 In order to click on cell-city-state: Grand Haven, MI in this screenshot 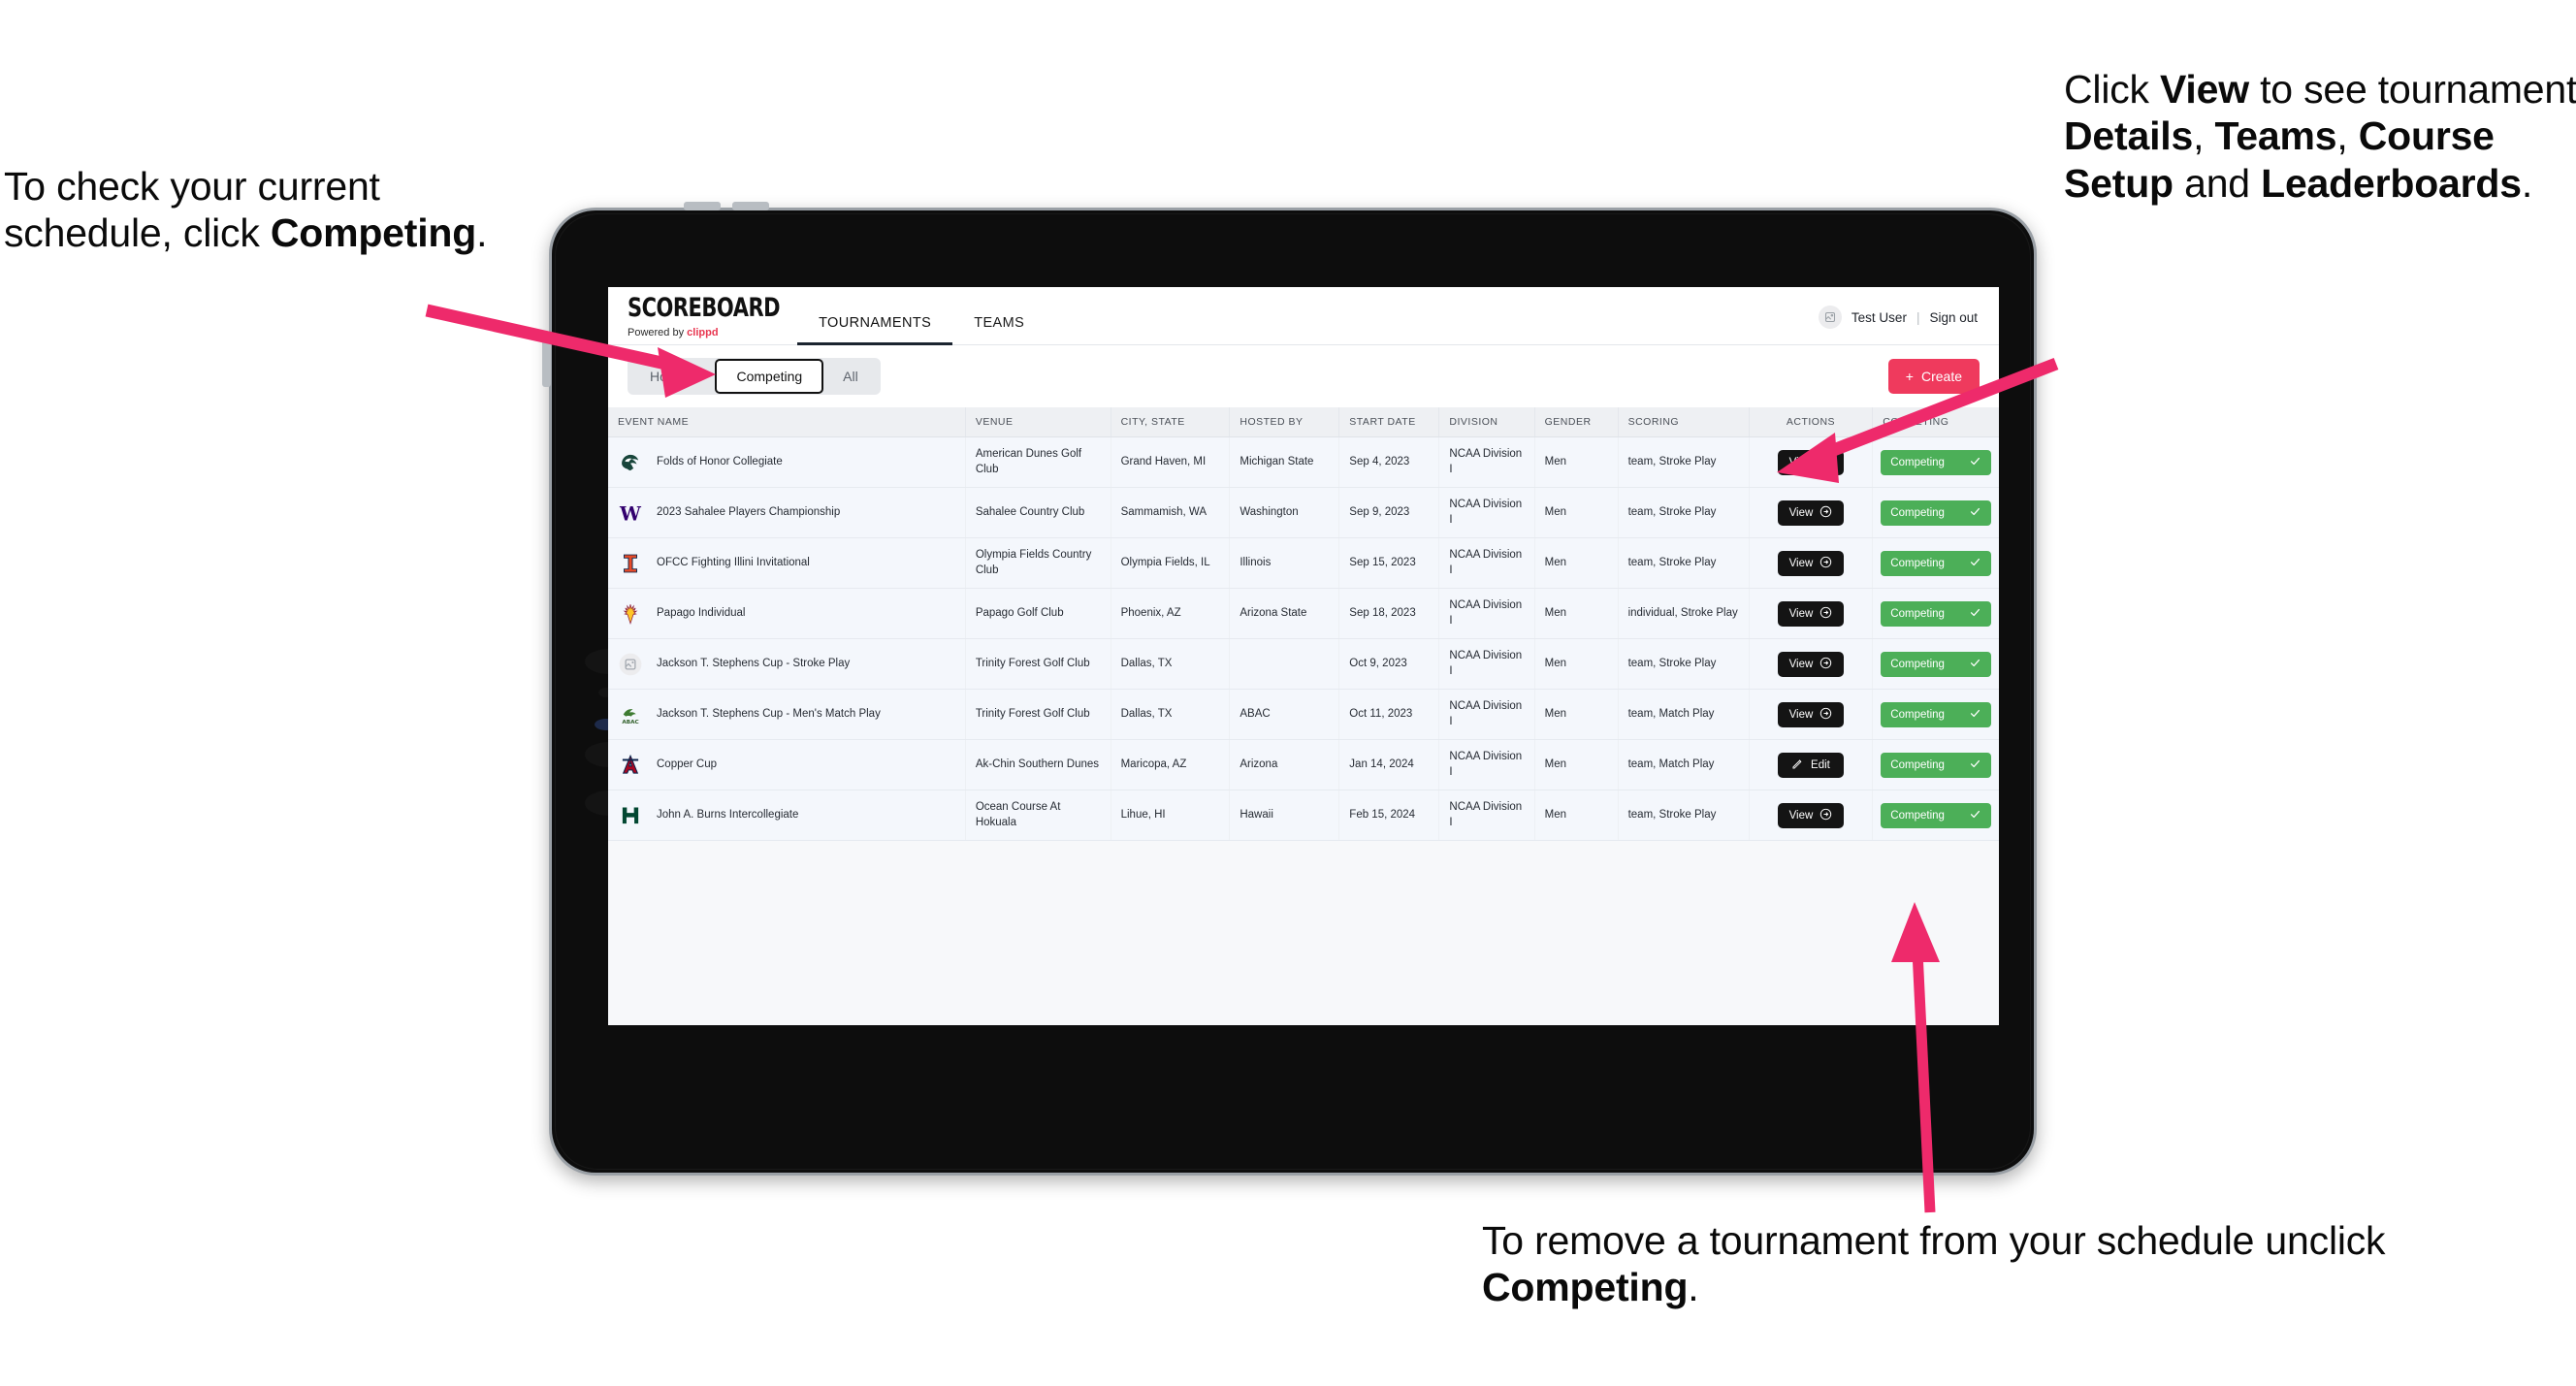, I will do `click(1171, 462)`.